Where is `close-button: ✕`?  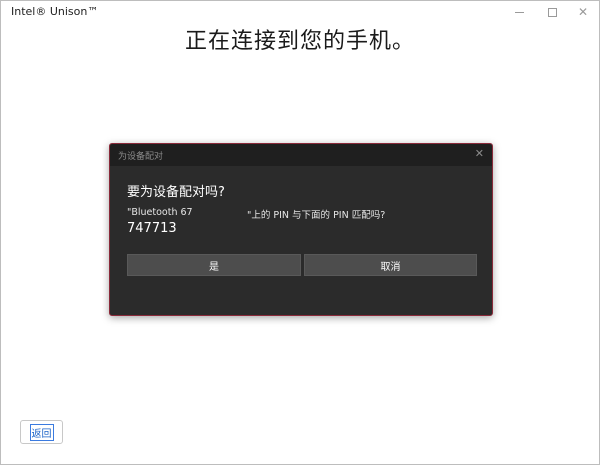
close-button: ✕ is located at coordinates (583, 12).